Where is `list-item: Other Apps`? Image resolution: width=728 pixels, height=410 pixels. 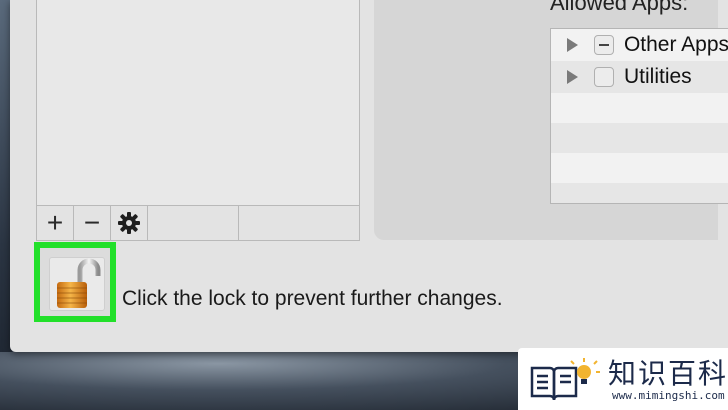
list-item: Other Apps is located at coordinates (639, 45).